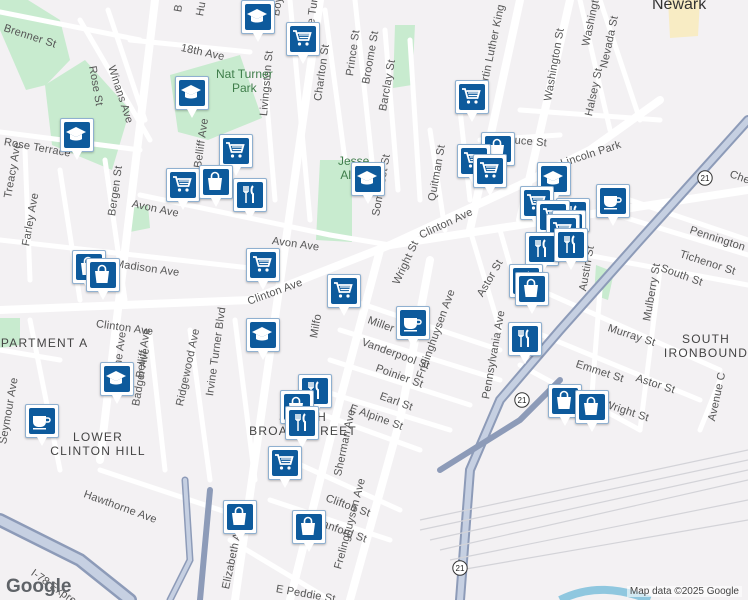 The image size is (748, 600). I want to click on area-label-apartment: APARTMENT A, so click(44, 343).